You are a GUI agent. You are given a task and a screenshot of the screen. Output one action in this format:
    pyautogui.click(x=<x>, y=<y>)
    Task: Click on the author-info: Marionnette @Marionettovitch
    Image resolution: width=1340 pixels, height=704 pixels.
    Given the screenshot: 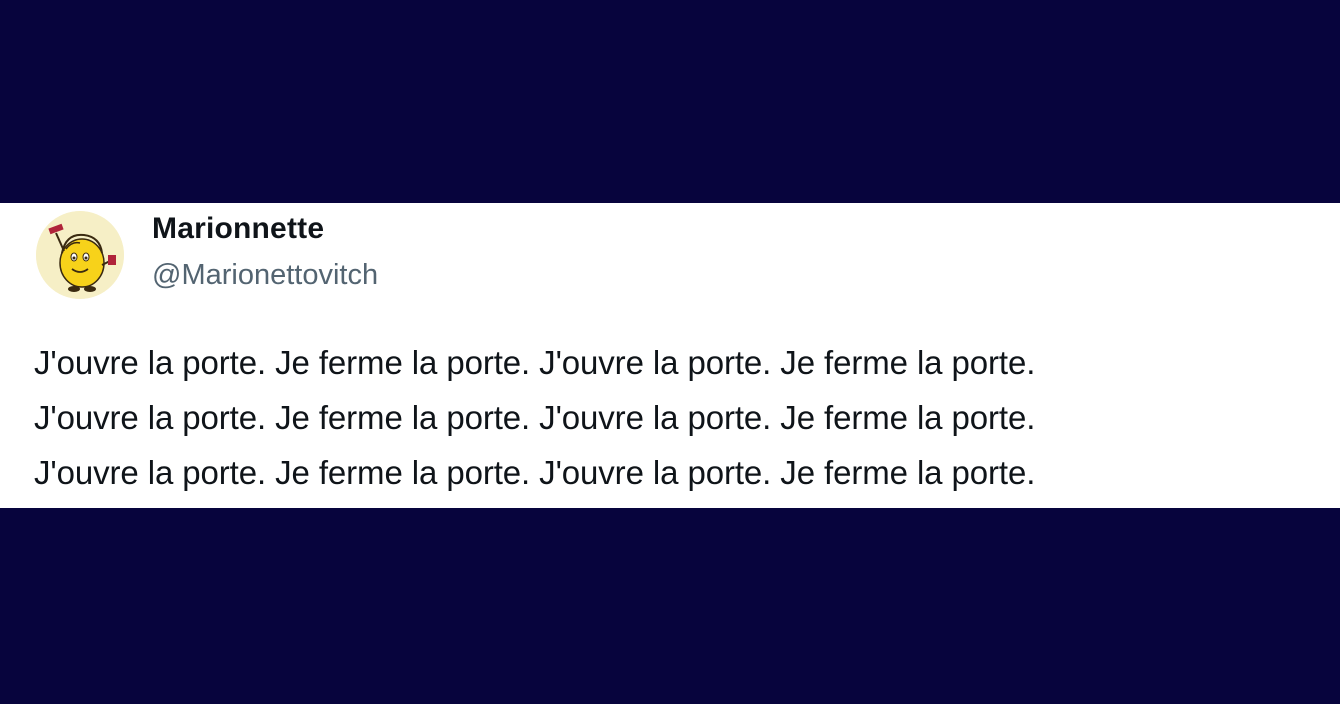 What is the action you would take?
    pyautogui.click(x=265, y=253)
    